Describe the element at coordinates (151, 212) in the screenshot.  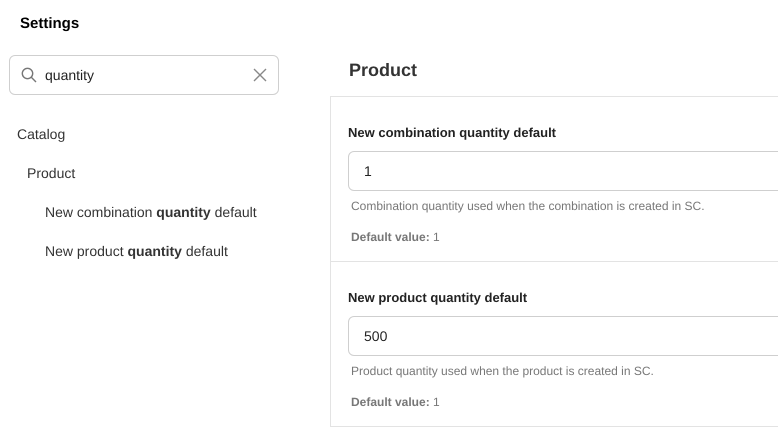
I see `tree-item: New combination quantity default` at that location.